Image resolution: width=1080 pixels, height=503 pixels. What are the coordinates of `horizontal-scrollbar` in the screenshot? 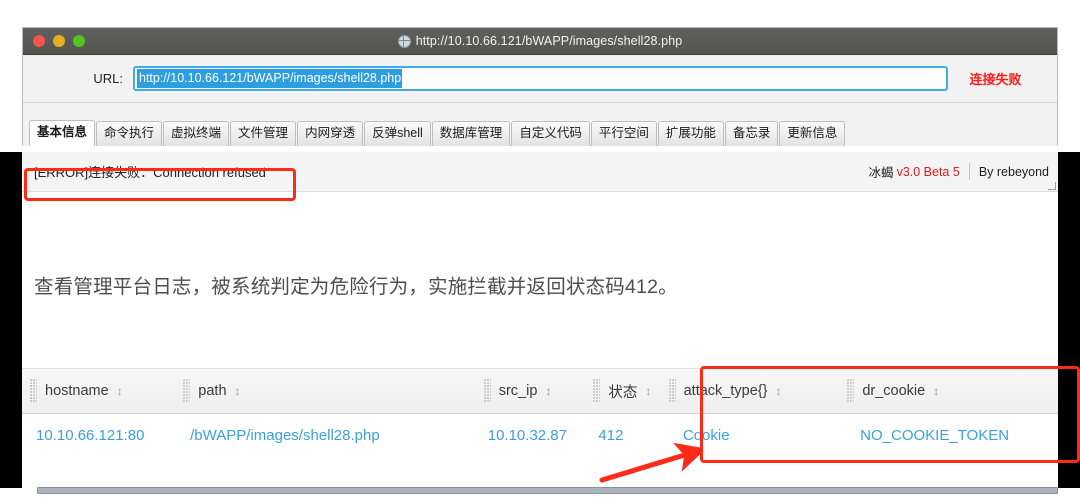 It's located at (540, 491).